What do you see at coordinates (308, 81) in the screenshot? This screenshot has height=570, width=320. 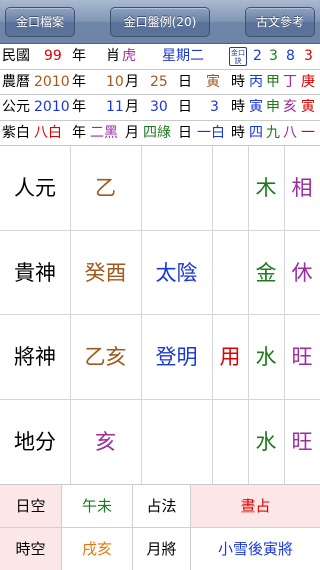 I see `stem-hour: 庚` at bounding box center [308, 81].